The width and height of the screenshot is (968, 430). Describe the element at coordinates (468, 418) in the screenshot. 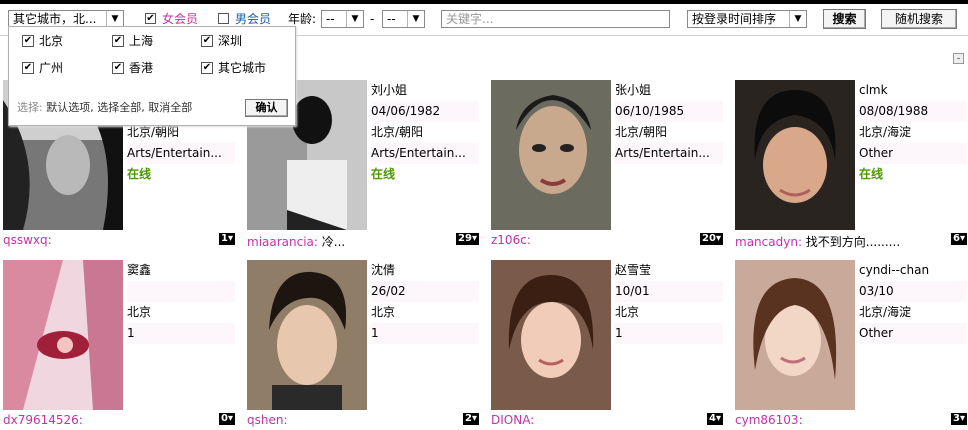

I see `photo-count: 2` at that location.